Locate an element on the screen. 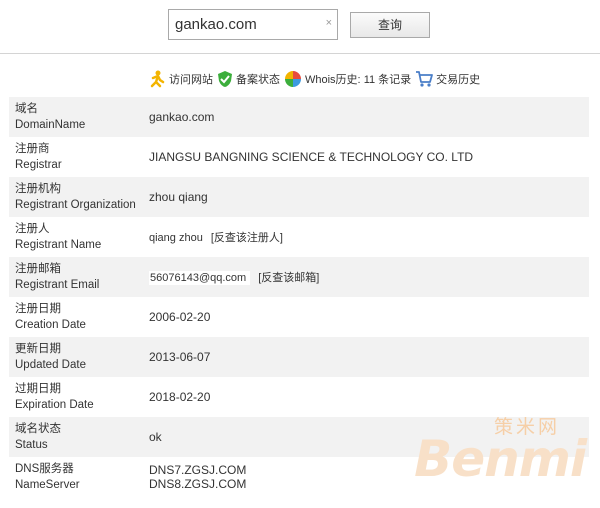 The width and height of the screenshot is (600, 508). reverse-lookup-registrant-link: [反查该注册人] is located at coordinates (247, 238).